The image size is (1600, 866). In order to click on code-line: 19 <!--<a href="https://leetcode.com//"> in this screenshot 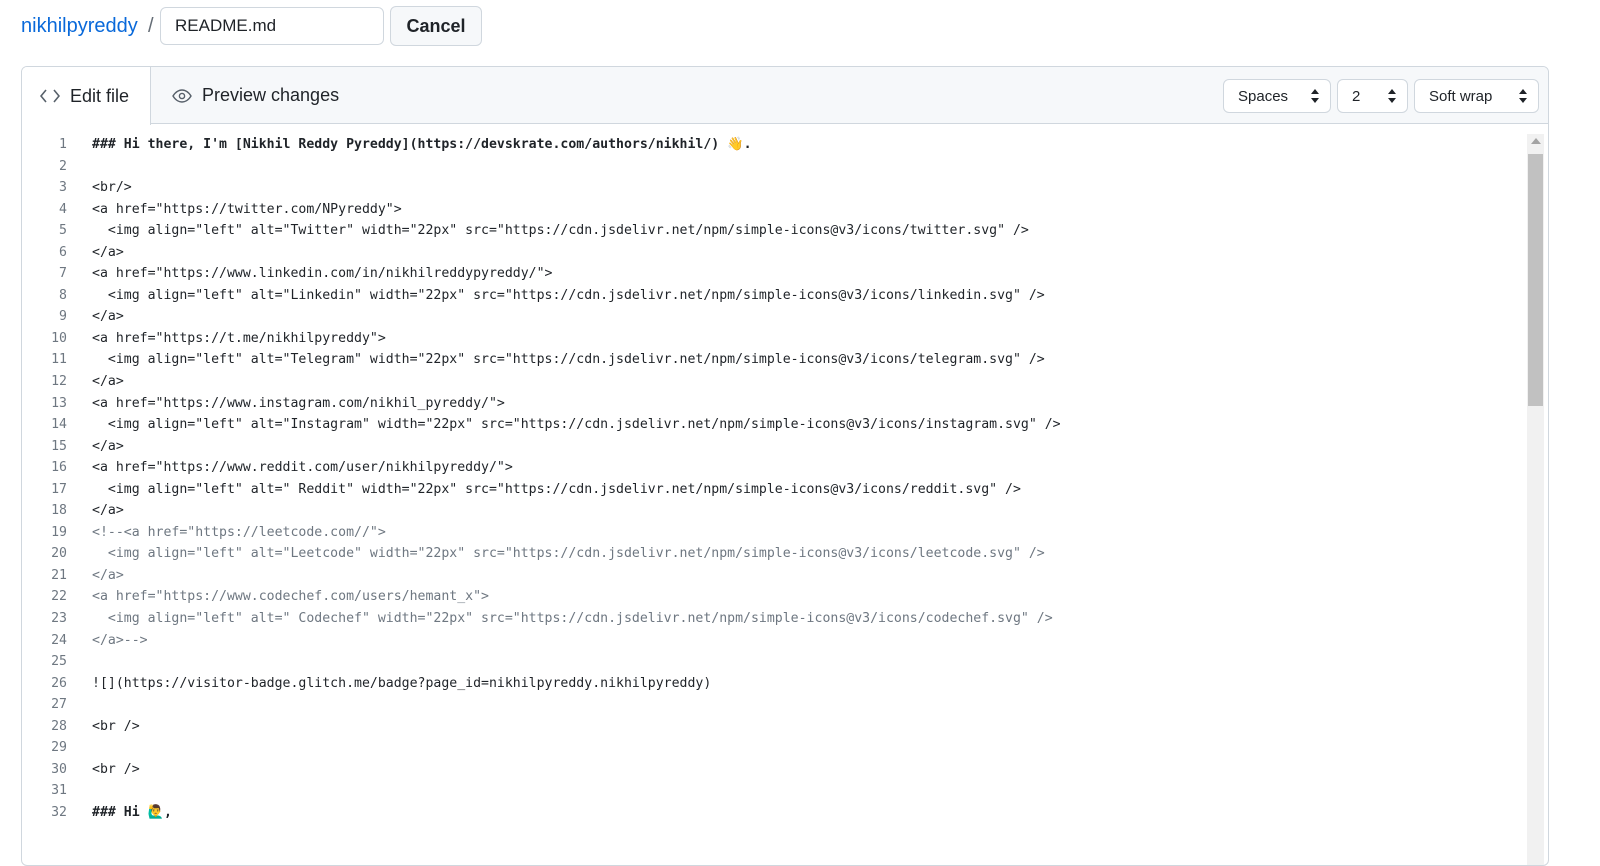, I will do `click(772, 533)`.